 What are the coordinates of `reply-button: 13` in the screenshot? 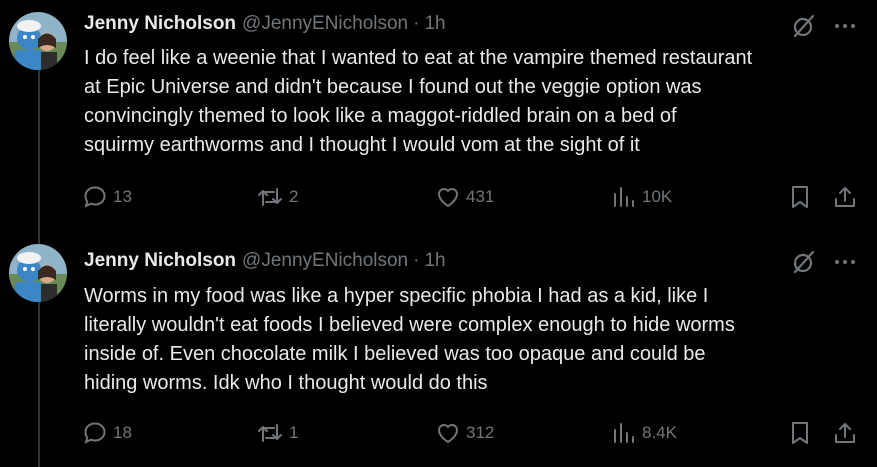 It's located at (107, 197).